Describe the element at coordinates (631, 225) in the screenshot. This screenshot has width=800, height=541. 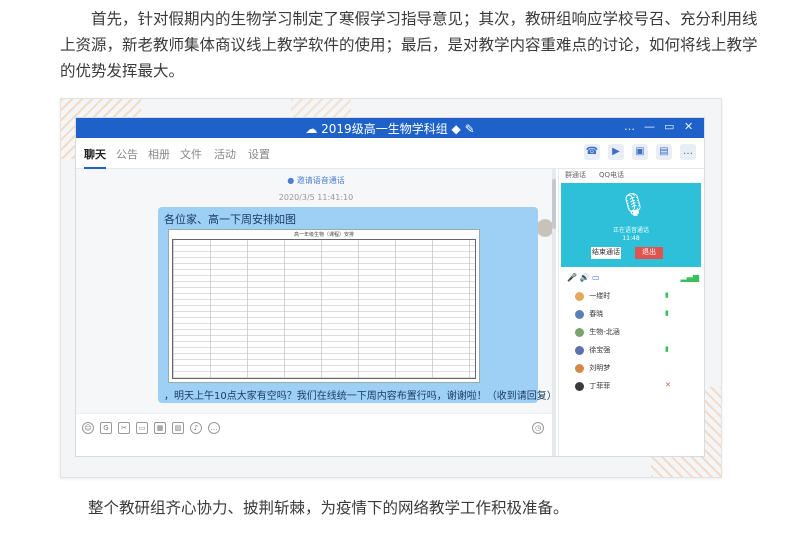
I see `call-status-card: 🎙 正在语音通话 11:48 结束通话 退出` at that location.